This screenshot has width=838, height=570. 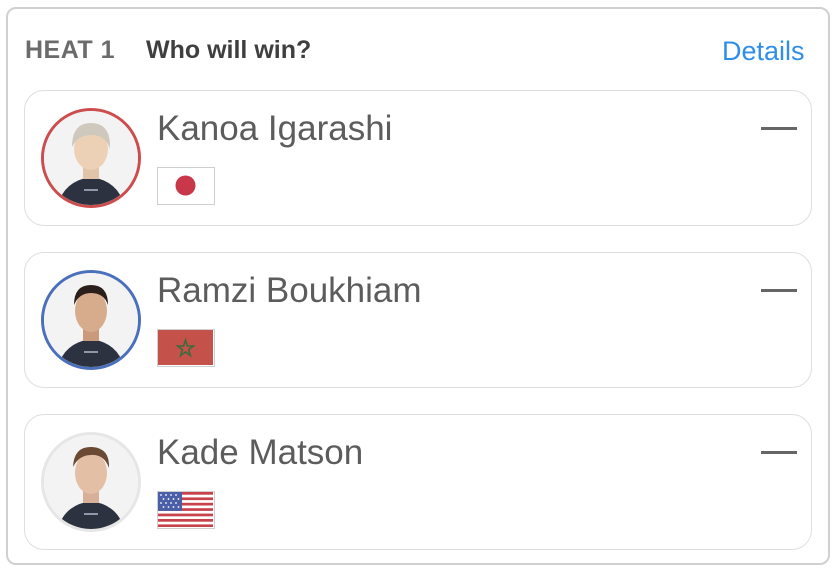 I want to click on usa-flag-icon, so click(x=186, y=510).